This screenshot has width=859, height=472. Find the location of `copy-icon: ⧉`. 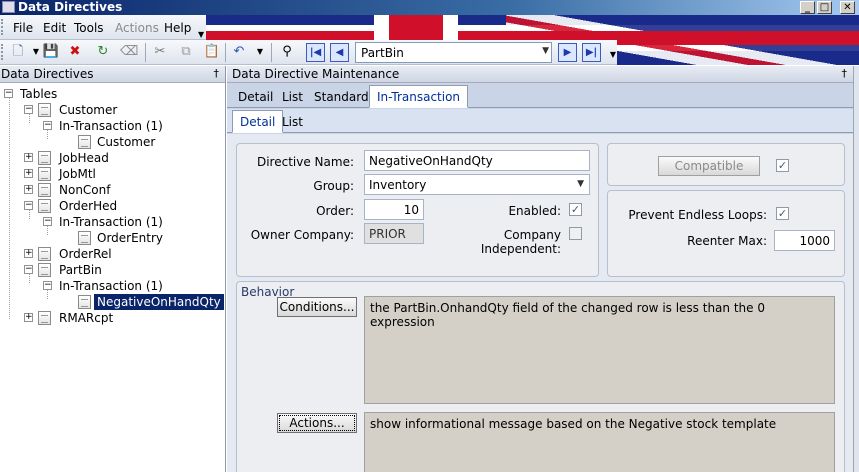

copy-icon: ⧉ is located at coordinates (186, 52).